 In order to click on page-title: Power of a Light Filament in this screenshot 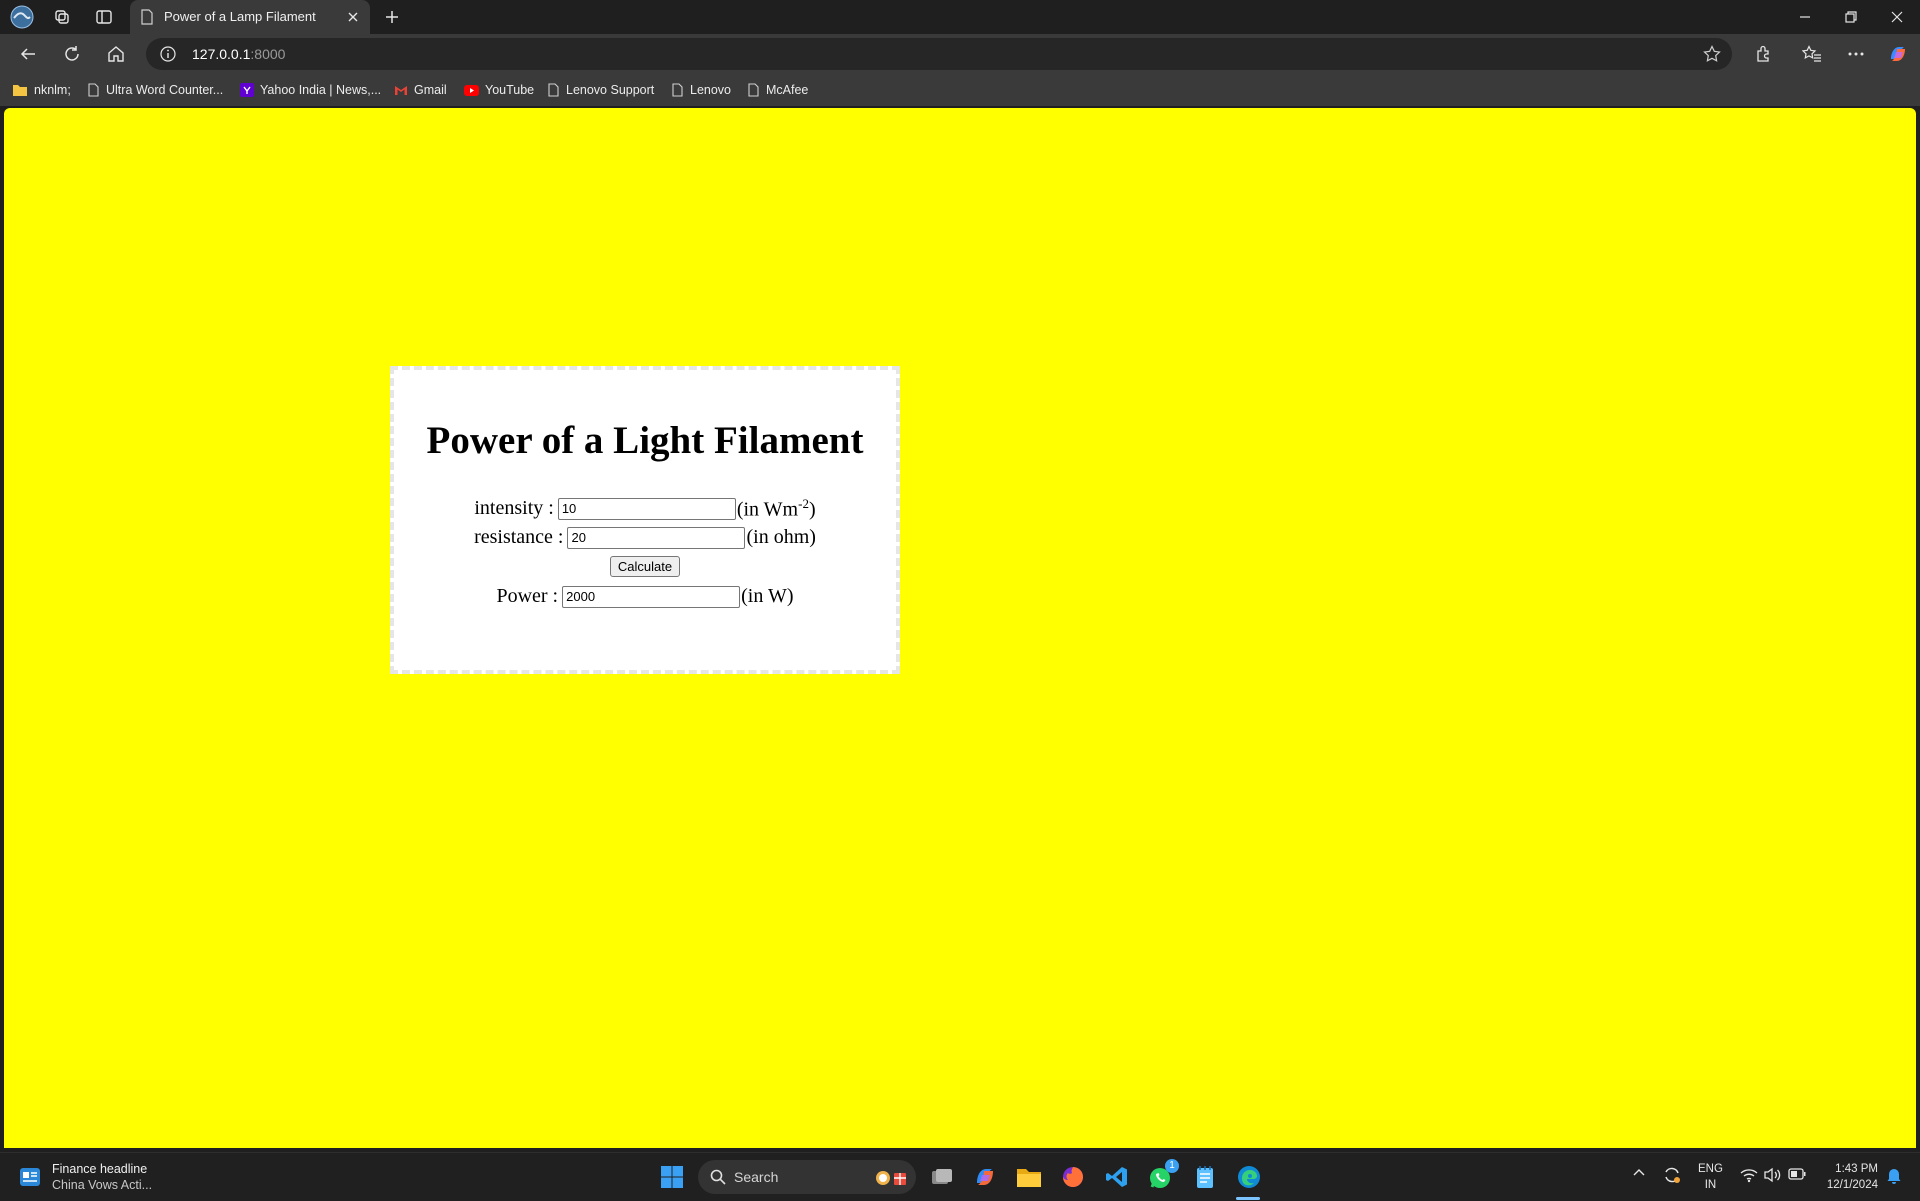, I will do `click(645, 440)`.